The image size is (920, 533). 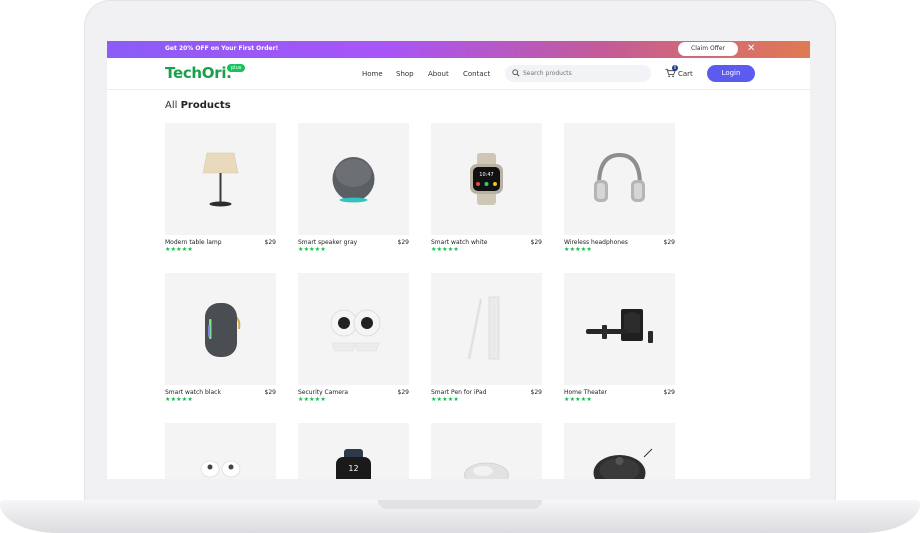 I want to click on product-image: 10:47, so click(x=486, y=179).